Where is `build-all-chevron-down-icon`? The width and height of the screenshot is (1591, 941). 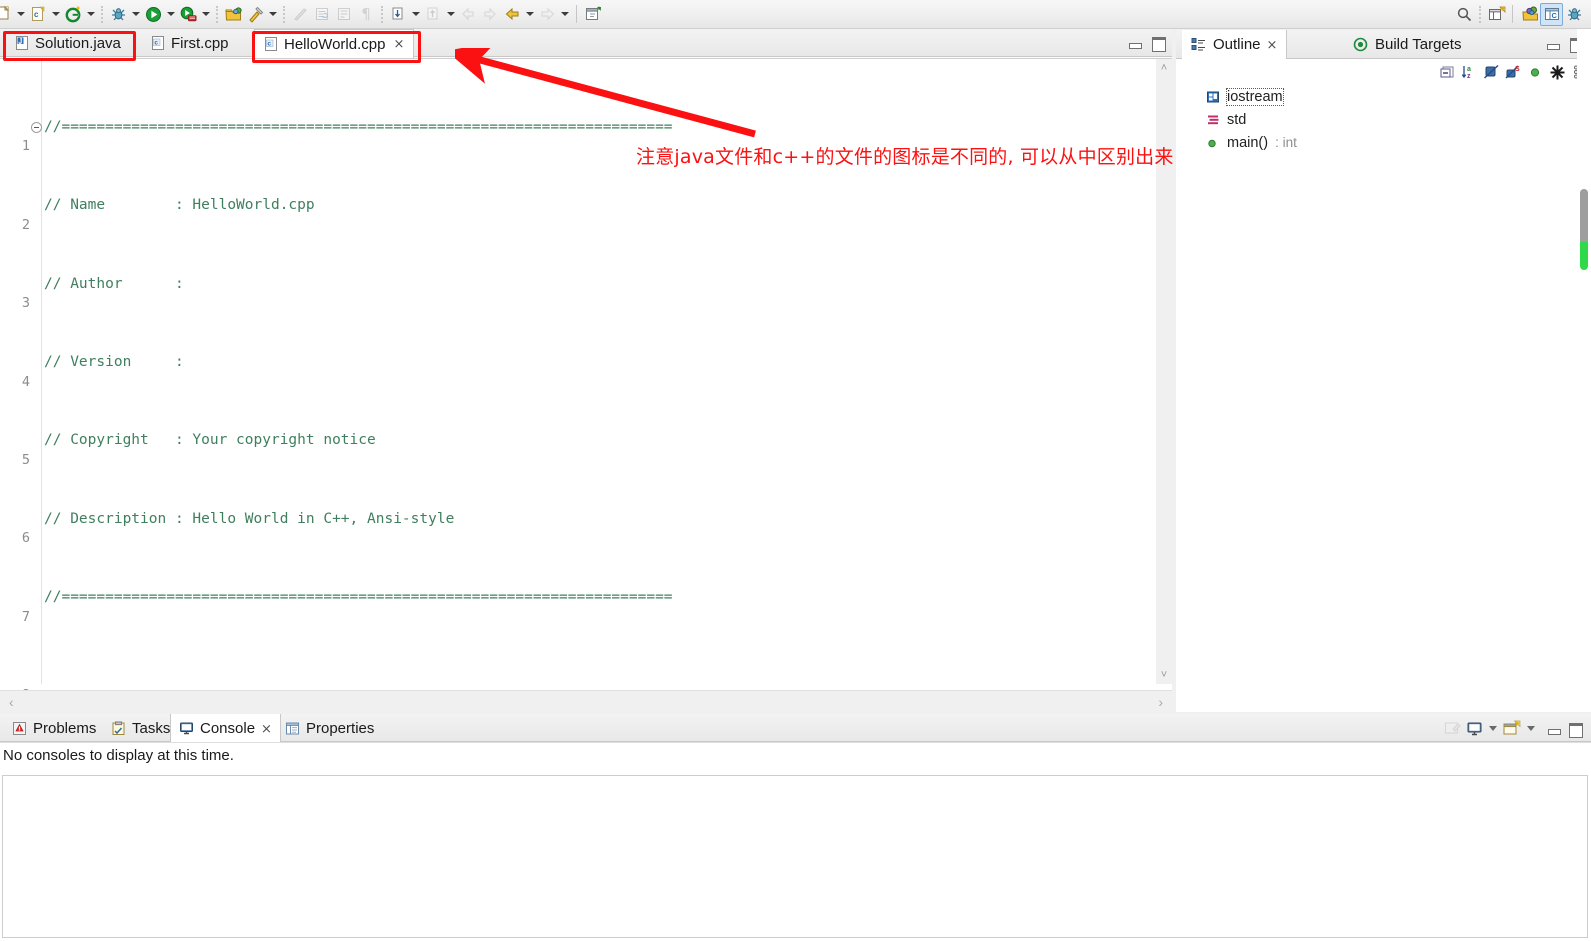
build-all-chevron-down-icon is located at coordinates (272, 14).